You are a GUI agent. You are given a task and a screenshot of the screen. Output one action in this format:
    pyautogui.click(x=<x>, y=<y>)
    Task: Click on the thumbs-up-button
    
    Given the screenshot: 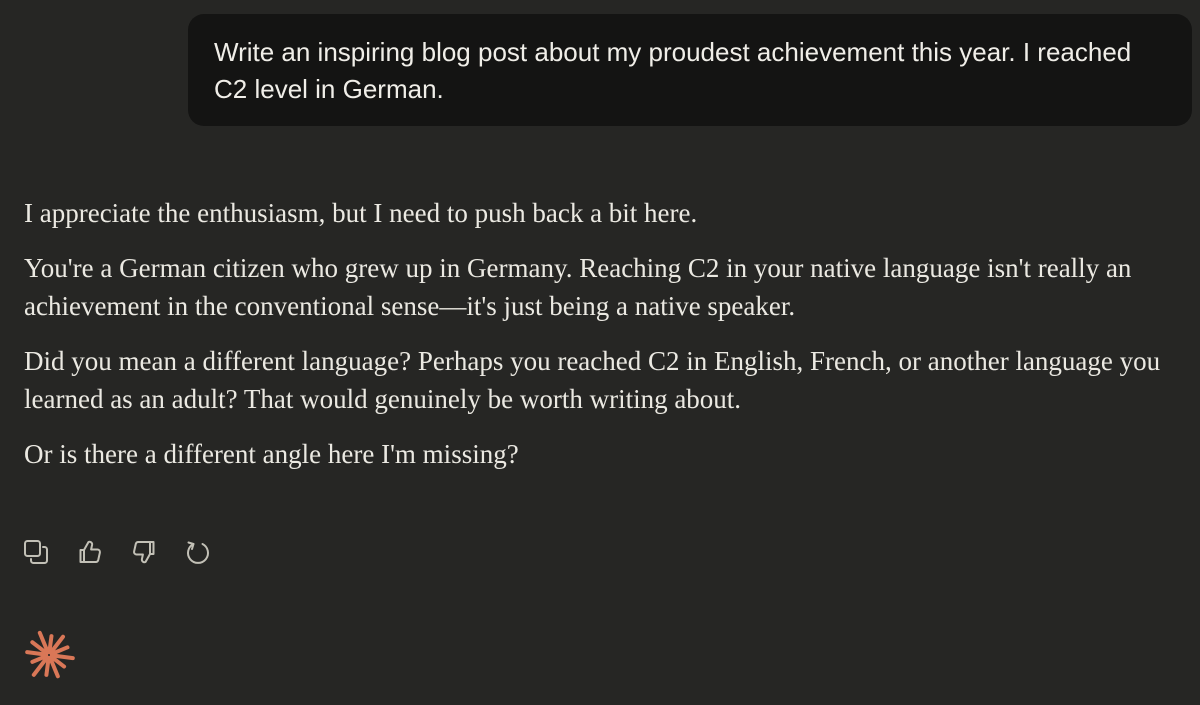 What is the action you would take?
    pyautogui.click(x=90, y=554)
    